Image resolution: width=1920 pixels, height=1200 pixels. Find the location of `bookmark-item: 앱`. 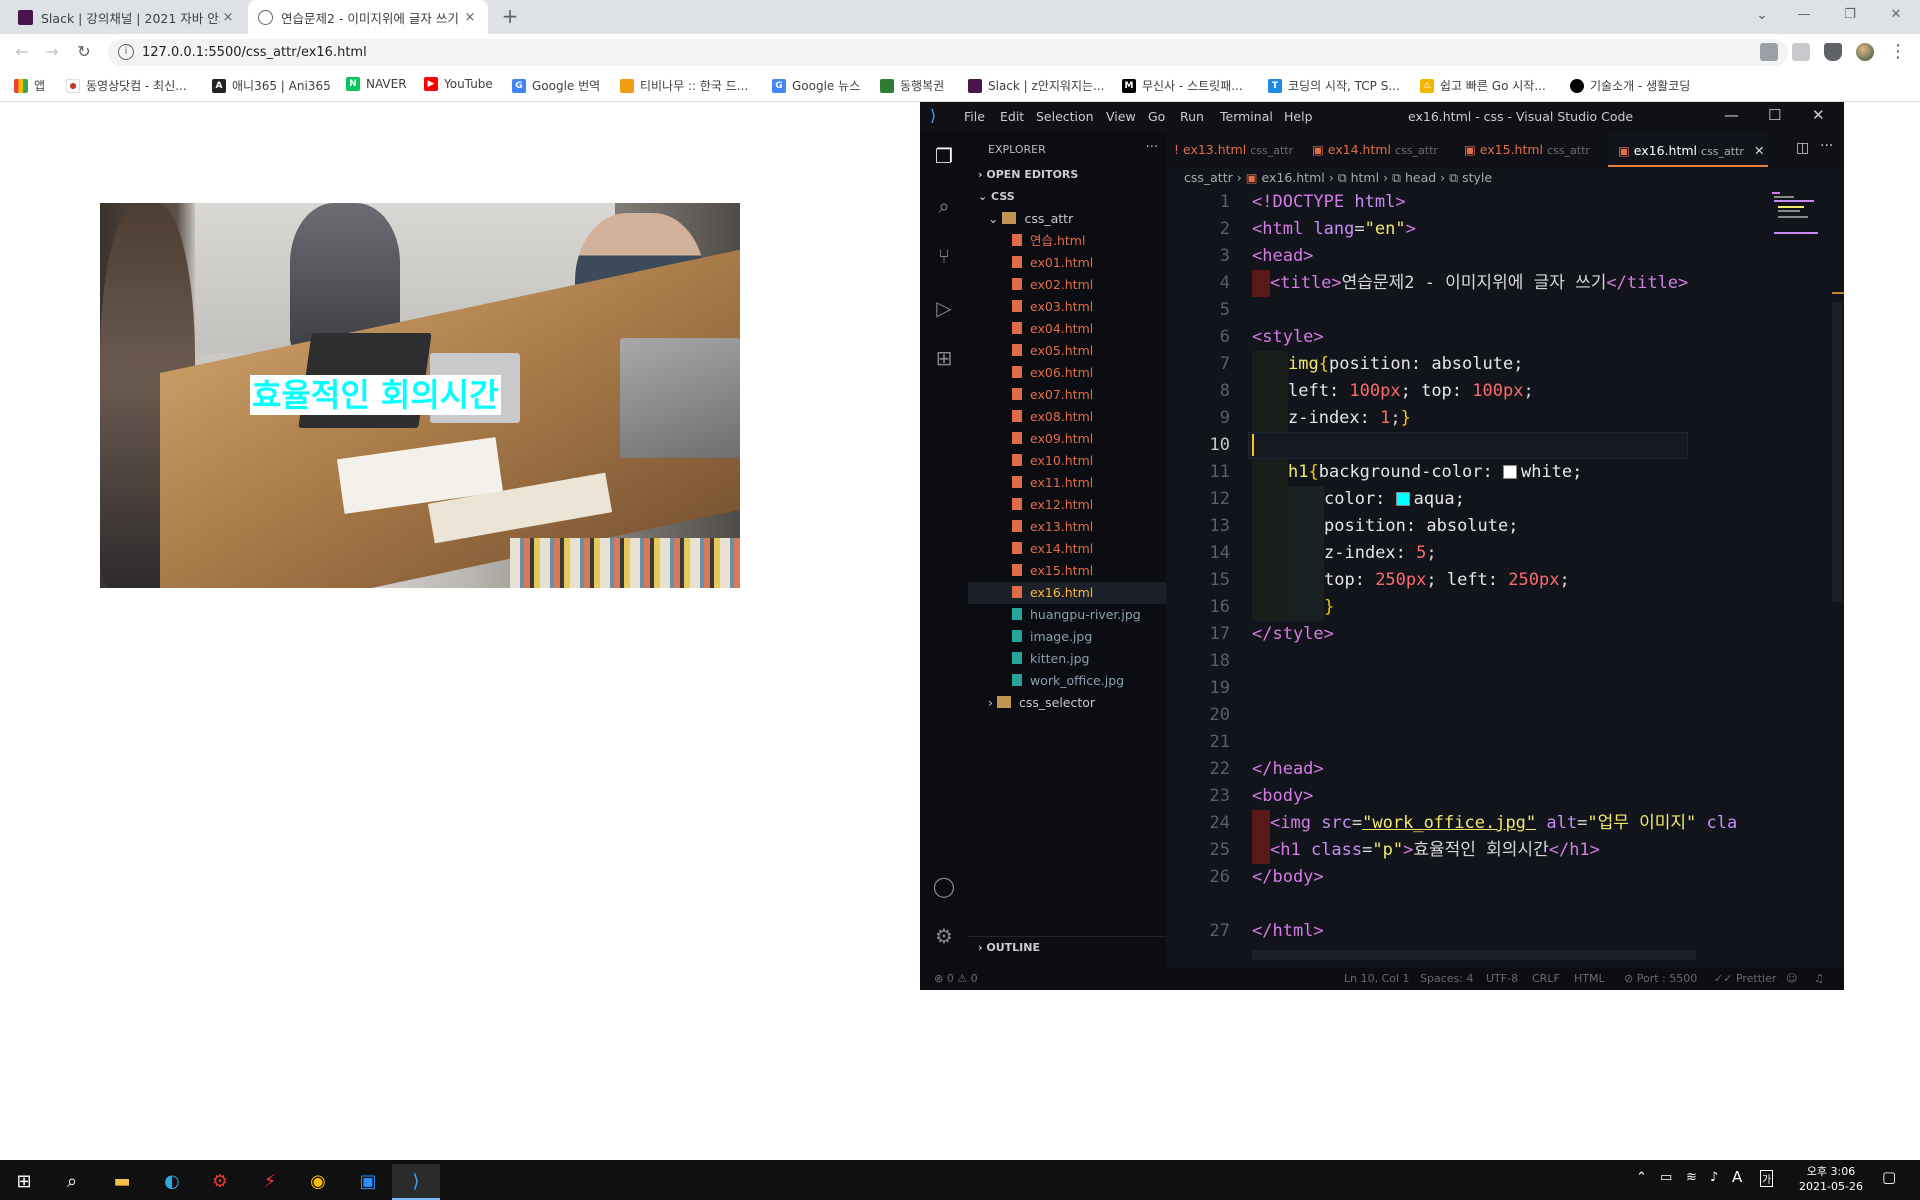

bookmark-item: 앱 is located at coordinates (29, 85).